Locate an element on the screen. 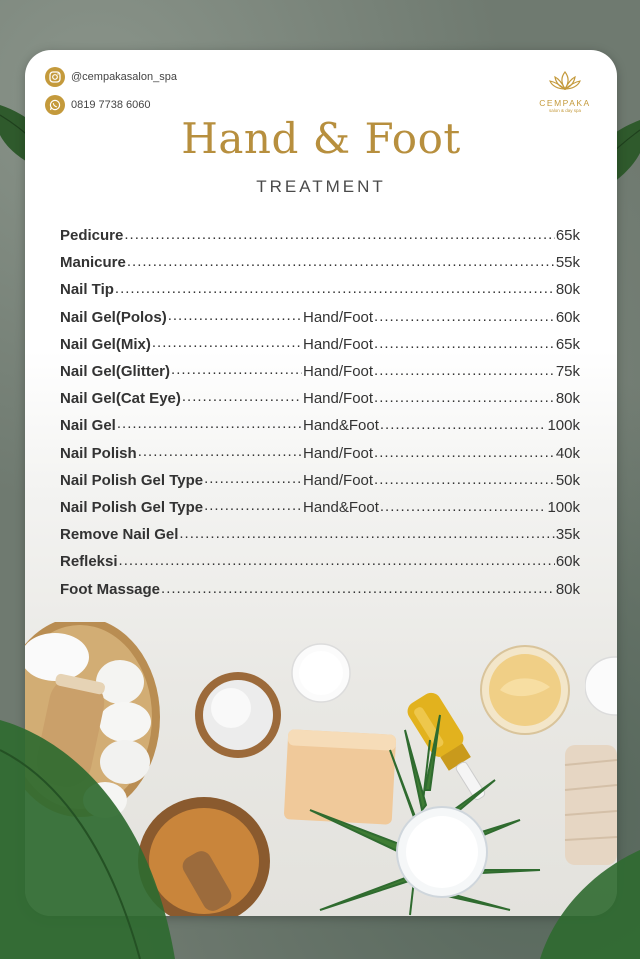 This screenshot has height=959, width=640. menu-row-nail-tip: Nail Tip 80k is located at coordinates (320, 289).